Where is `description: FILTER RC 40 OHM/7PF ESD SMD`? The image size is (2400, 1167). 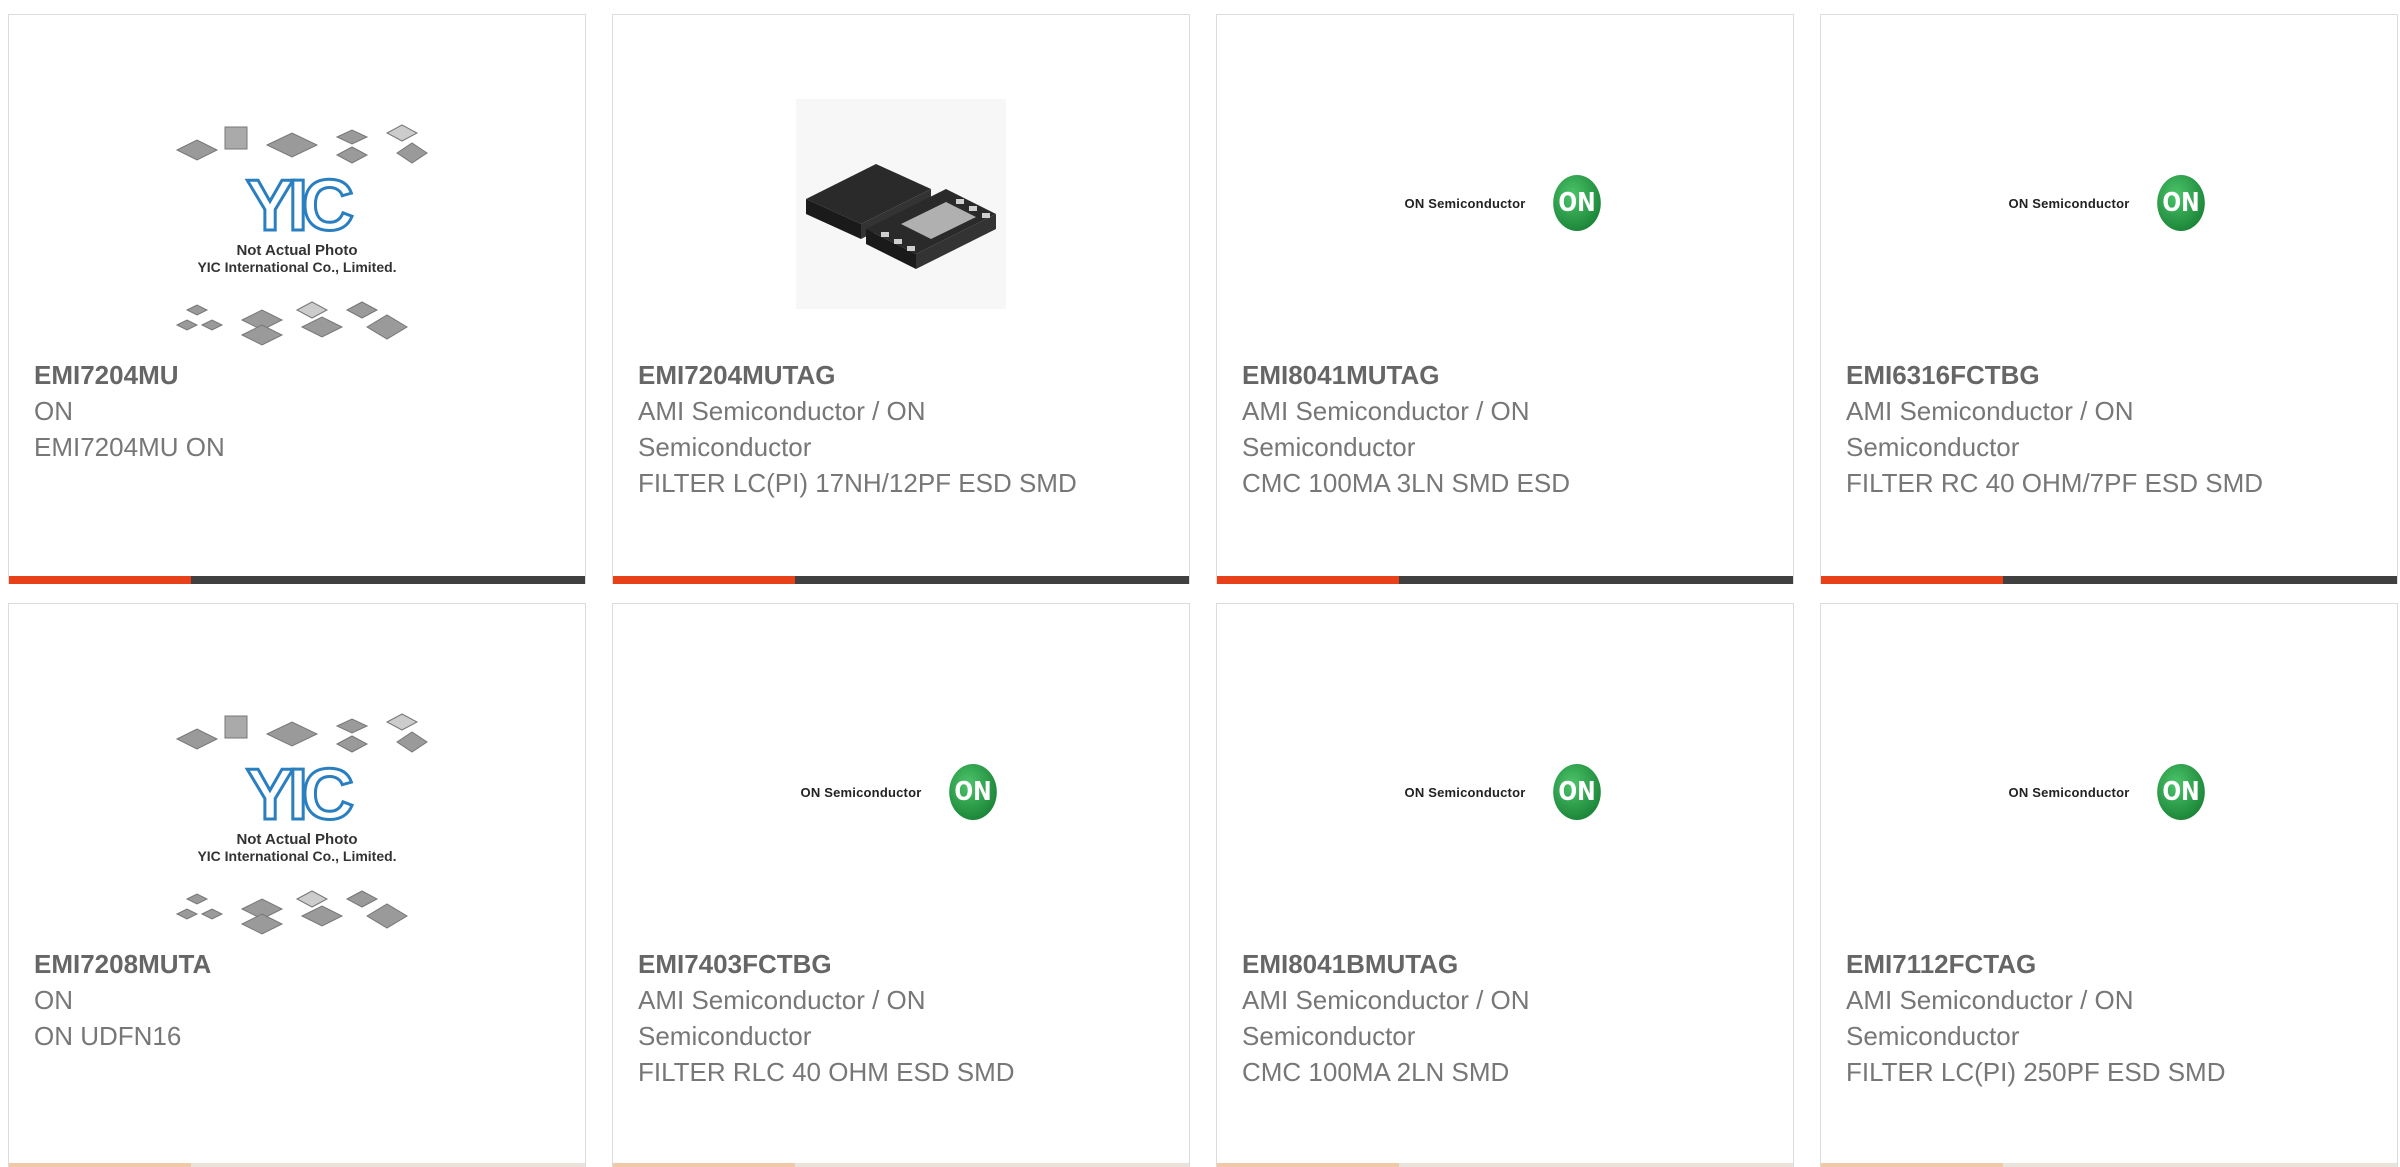
description: FILTER RC 40 OHM/7PF ESD SMD is located at coordinates (2055, 483).